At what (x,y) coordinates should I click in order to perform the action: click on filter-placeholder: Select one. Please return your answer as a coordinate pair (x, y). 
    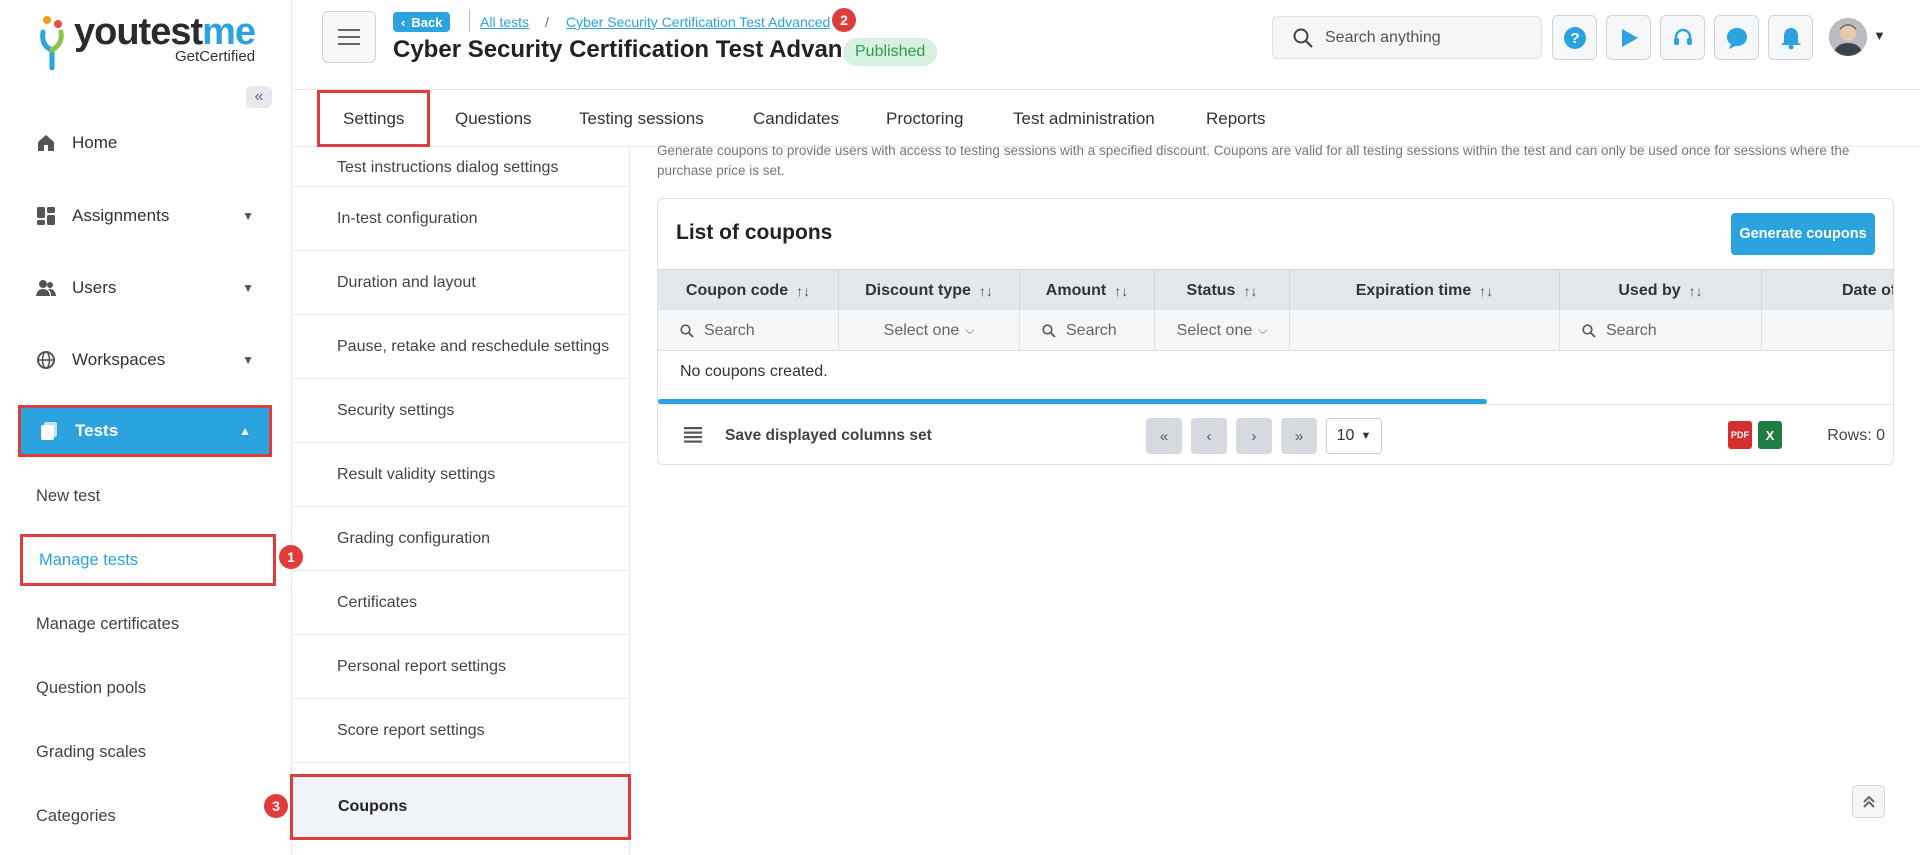
    Looking at the image, I should click on (921, 330).